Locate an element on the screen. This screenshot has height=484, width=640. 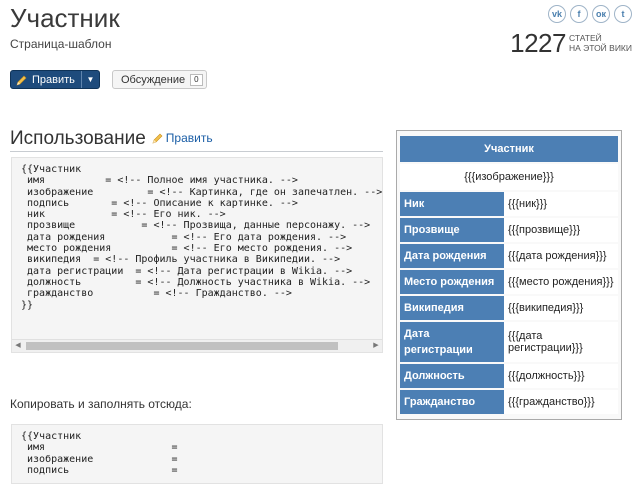
infobox-row: Должность {{{должность}}} is located at coordinates (509, 376).